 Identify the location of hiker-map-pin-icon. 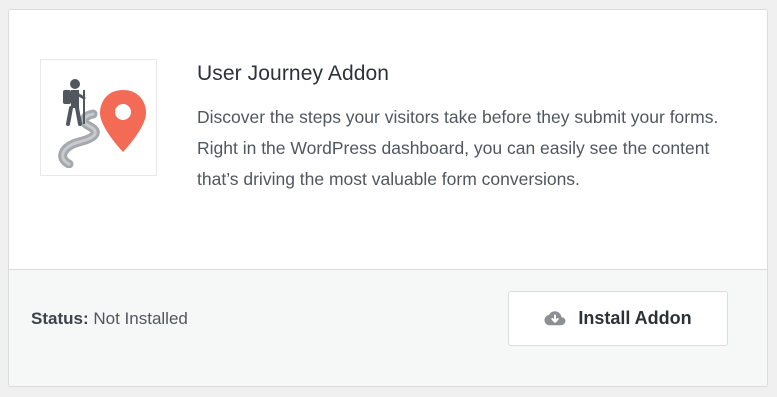
(101, 123).